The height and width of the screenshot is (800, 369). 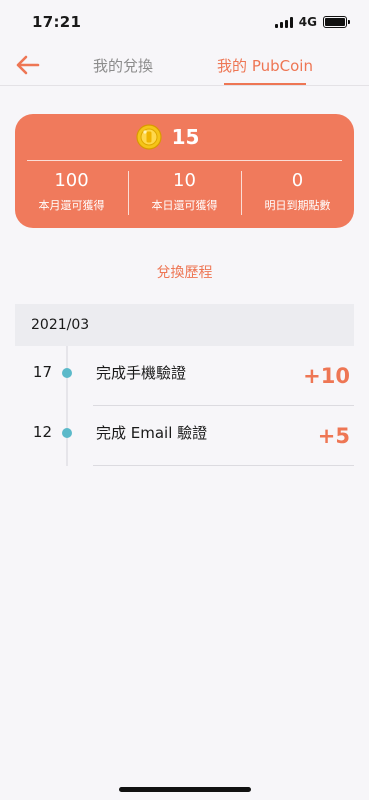 I want to click on stat-value: 0, so click(x=297, y=180).